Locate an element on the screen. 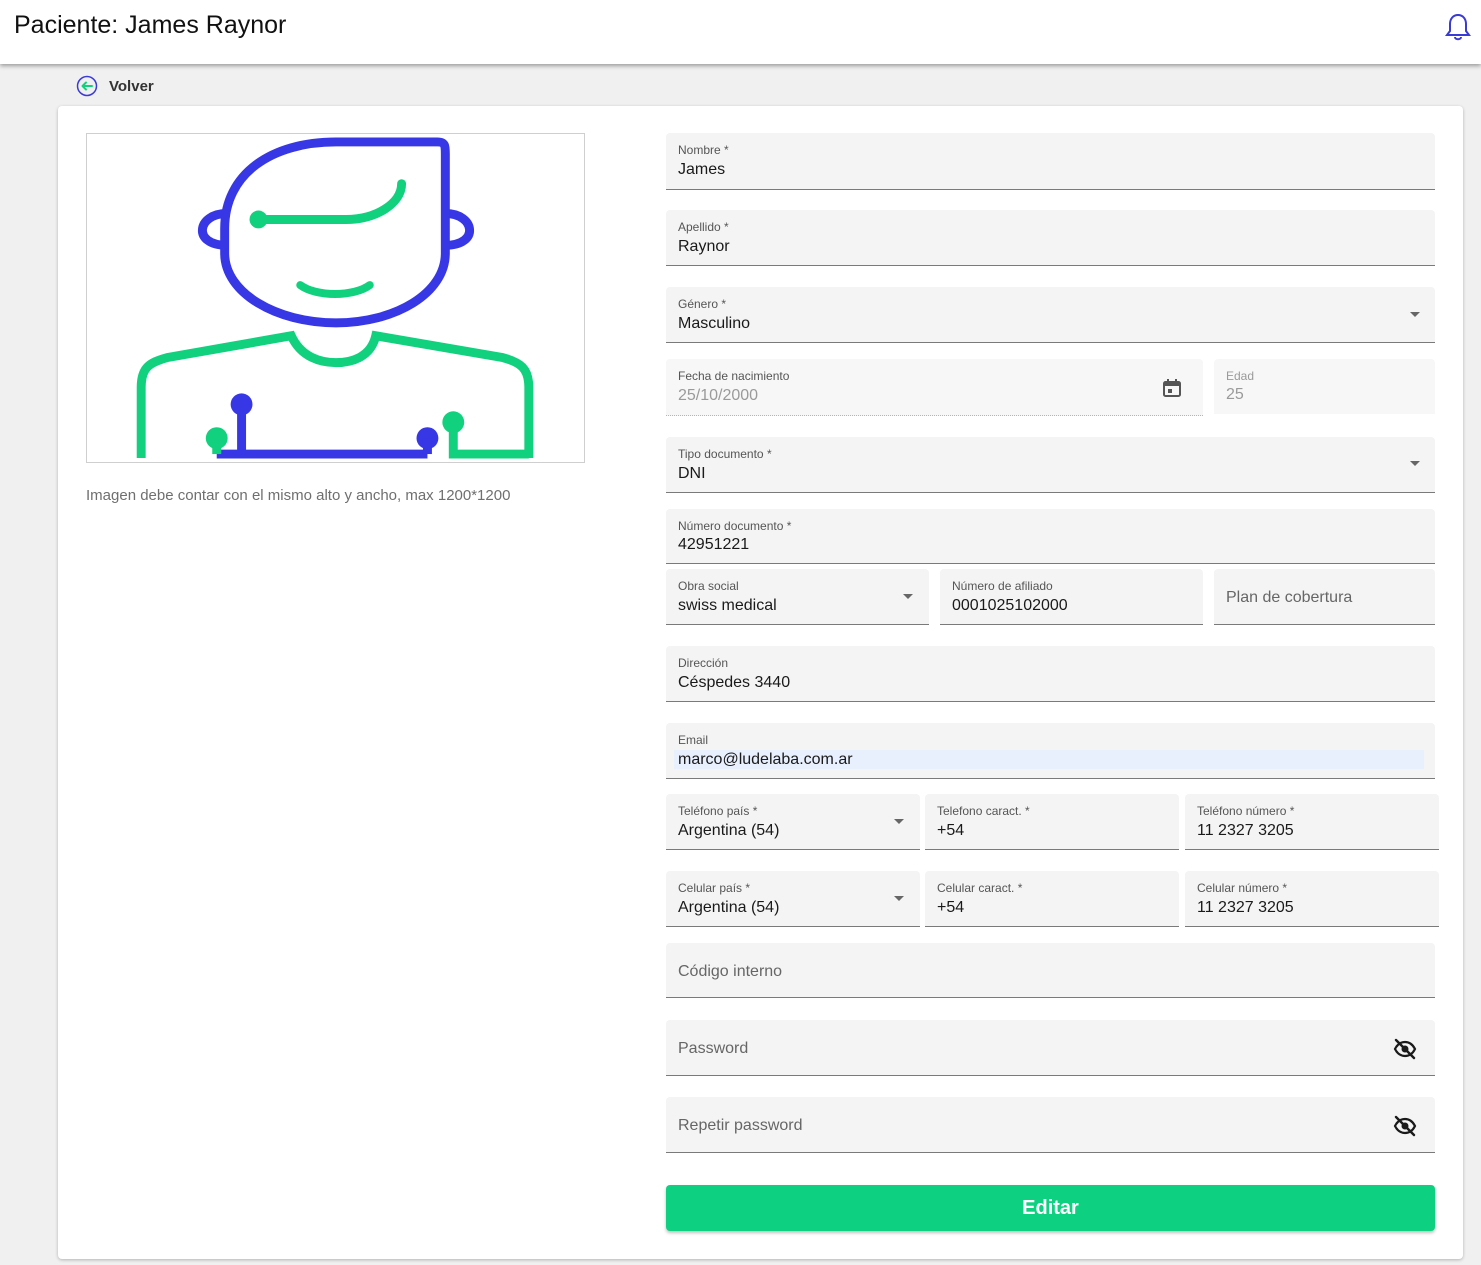 This screenshot has height=1265, width=1481. tipo-documento-select: Tipo documento * DNI is located at coordinates (1050, 465).